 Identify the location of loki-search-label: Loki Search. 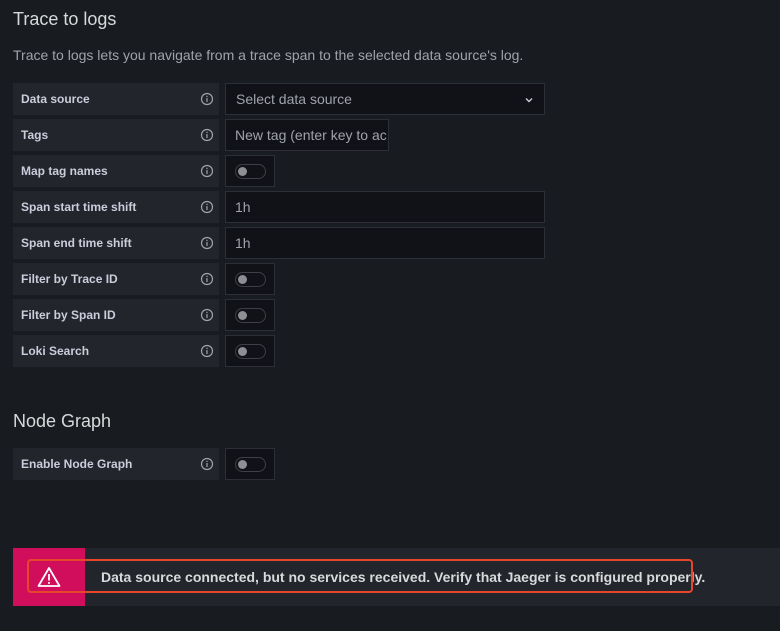
(116, 351).